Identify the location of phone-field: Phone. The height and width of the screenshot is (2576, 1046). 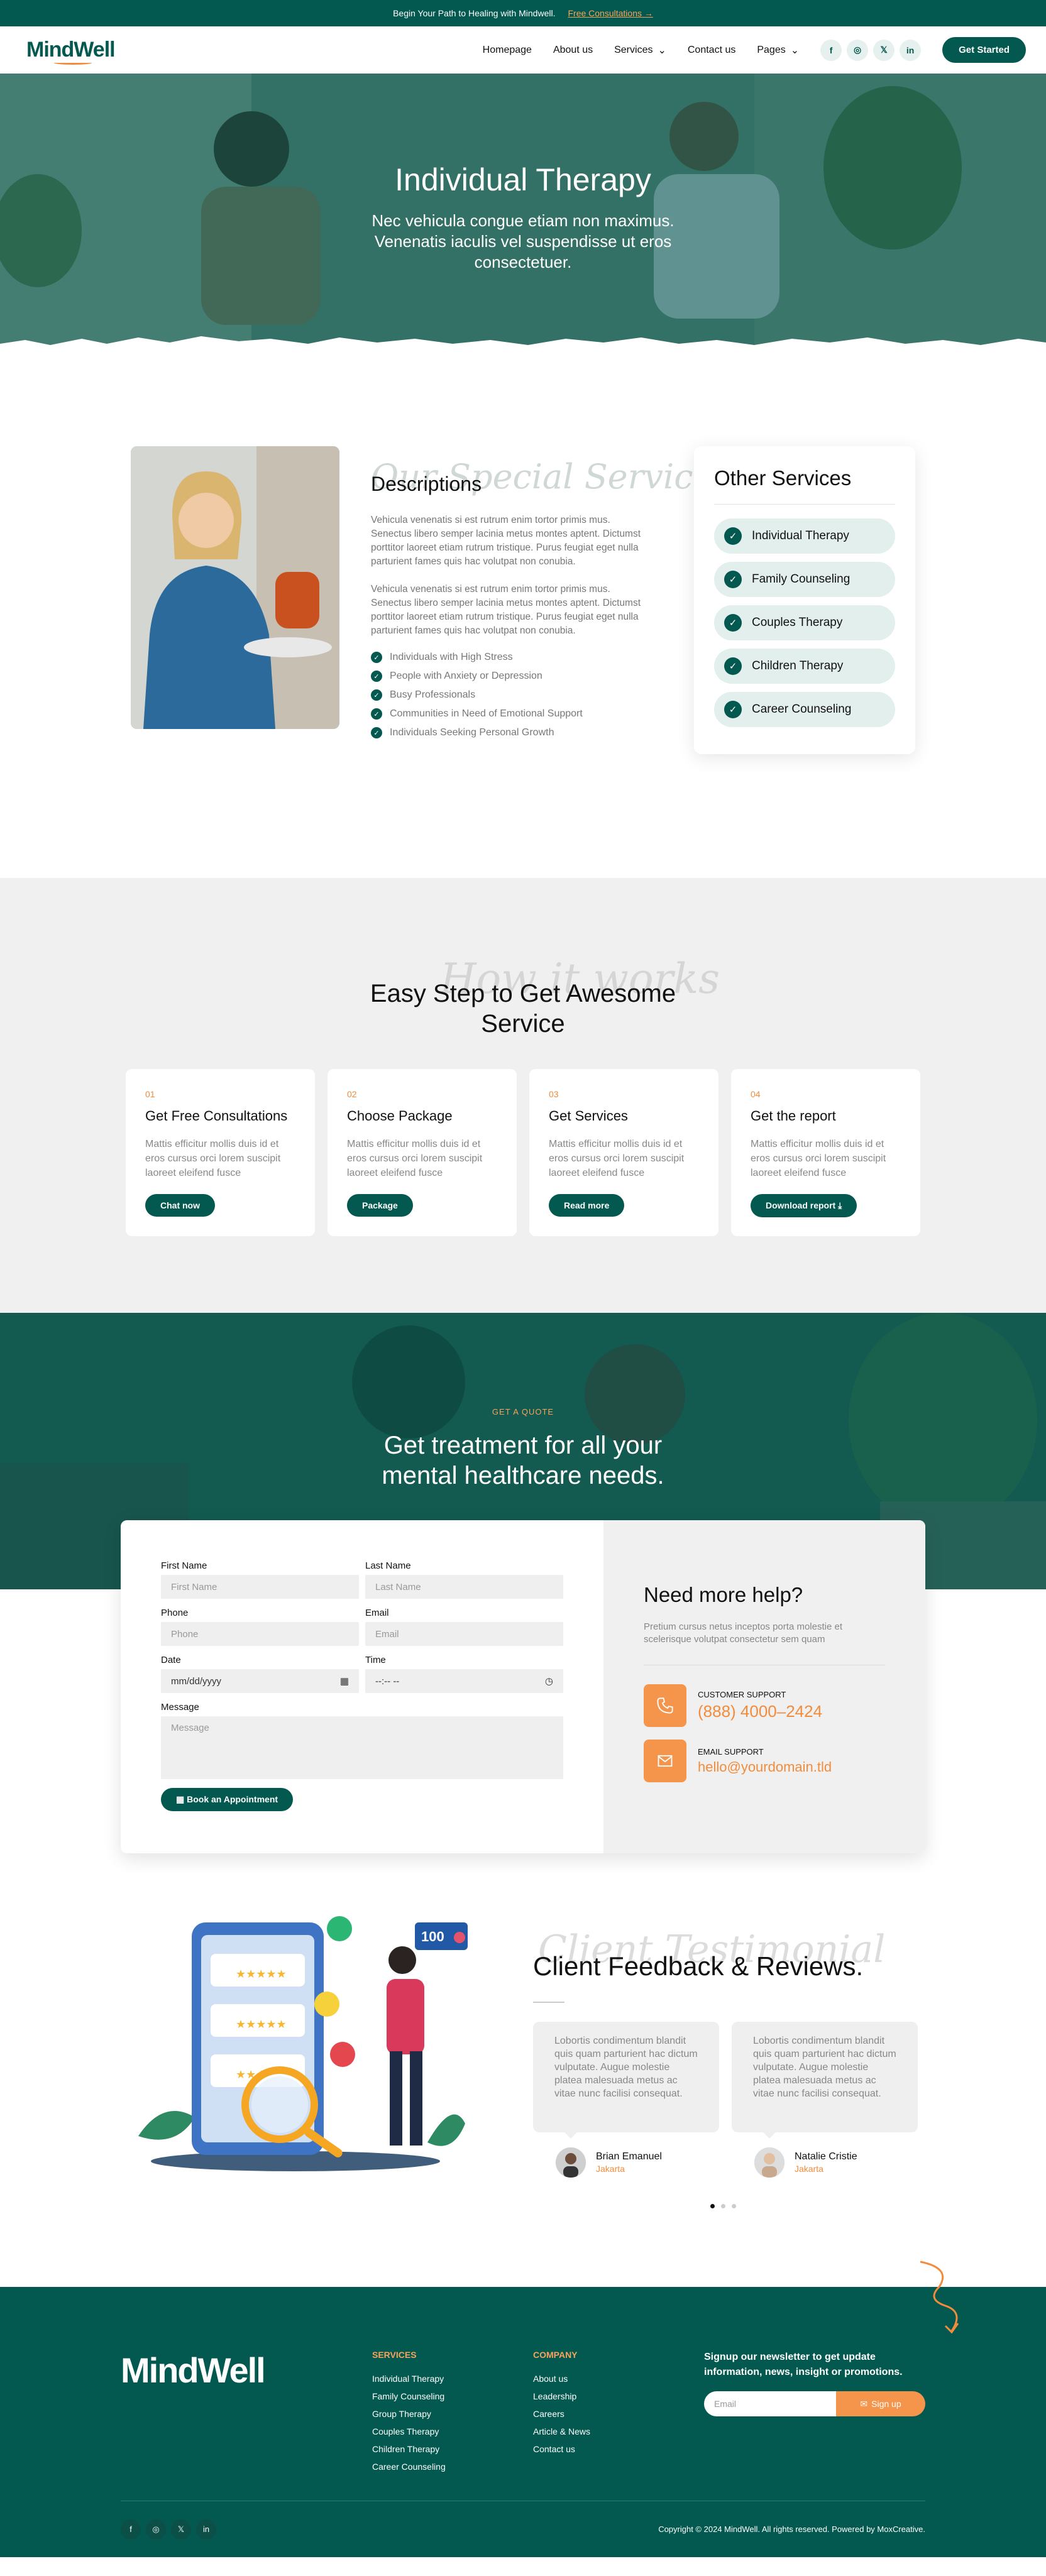
(260, 1634).